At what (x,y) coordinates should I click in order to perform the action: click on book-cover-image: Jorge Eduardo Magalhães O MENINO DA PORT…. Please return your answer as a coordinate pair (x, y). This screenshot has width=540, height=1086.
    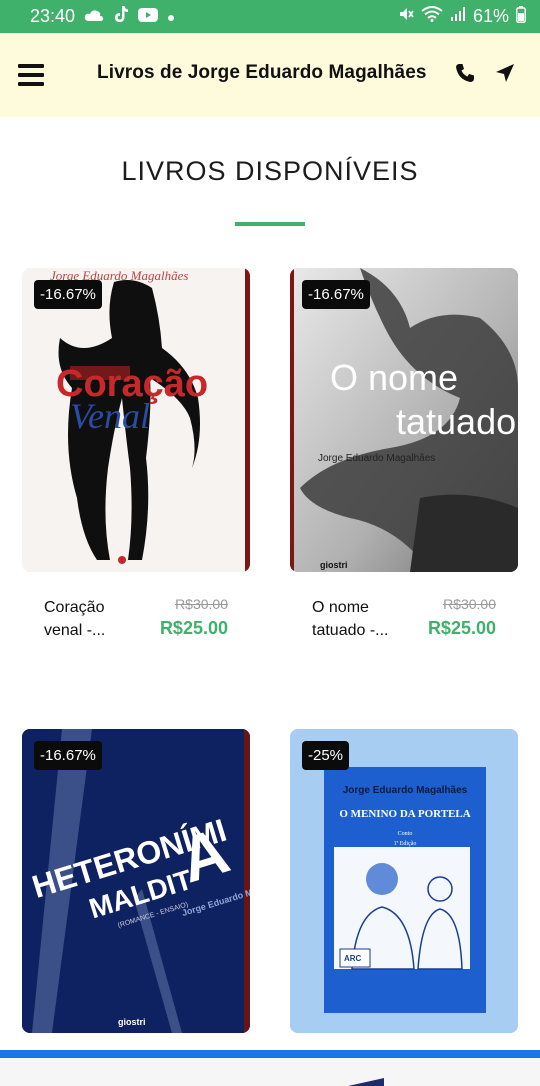
    Looking at the image, I should click on (404, 881).